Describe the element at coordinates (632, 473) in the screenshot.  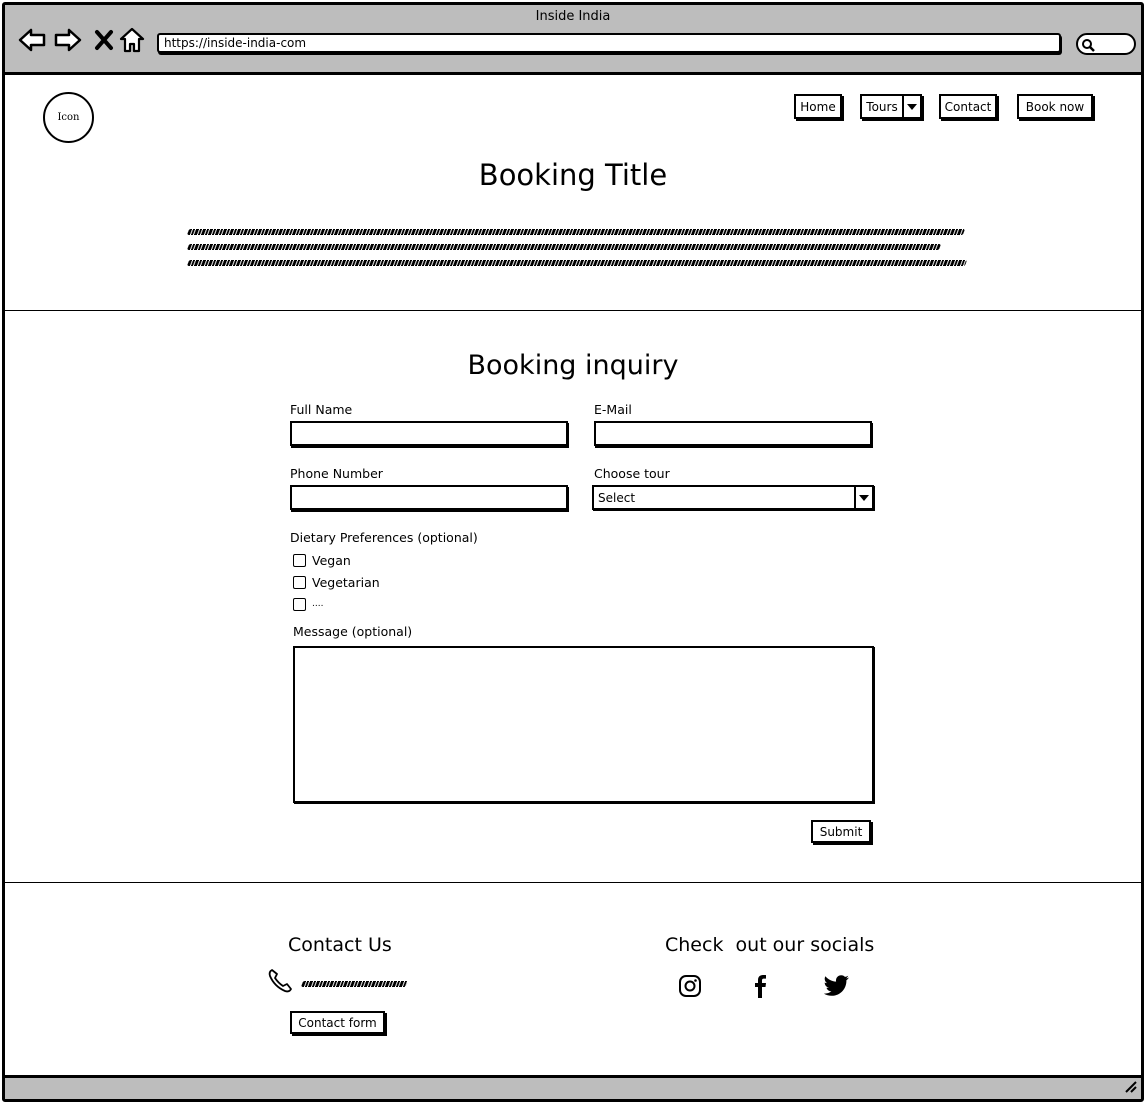
I see `tour-label: Choose tour` at that location.